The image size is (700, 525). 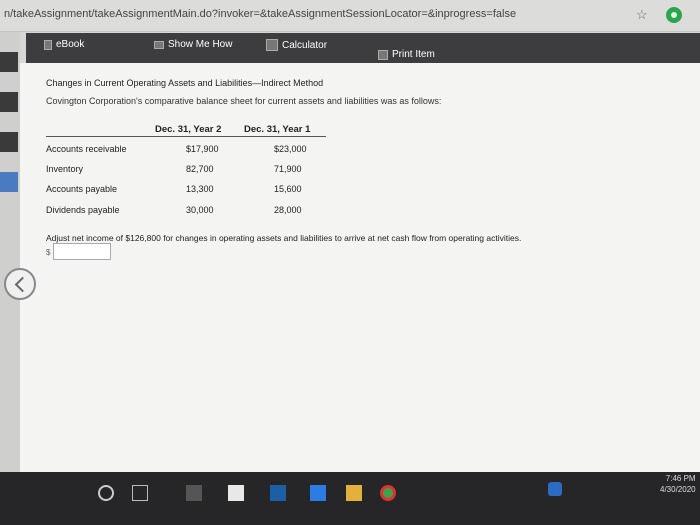 What do you see at coordinates (388, 493) in the screenshot?
I see `chrome-icon` at bounding box center [388, 493].